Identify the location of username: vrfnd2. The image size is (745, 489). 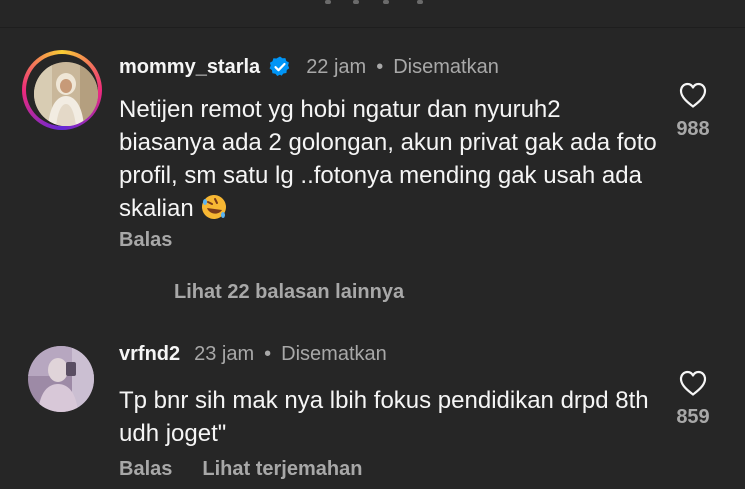
(149, 354).